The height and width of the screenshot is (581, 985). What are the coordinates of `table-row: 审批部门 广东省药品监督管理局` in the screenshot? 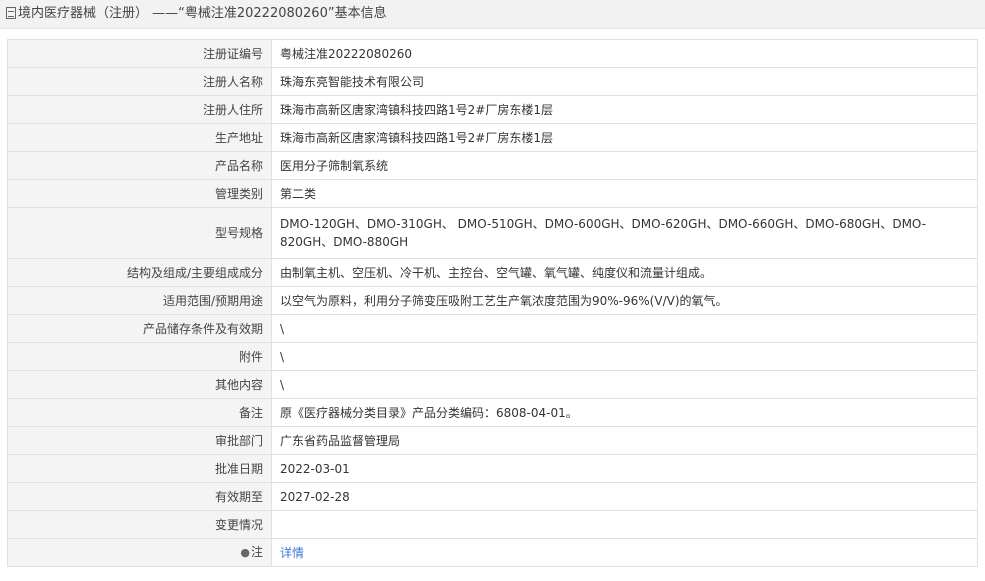 It's located at (492, 440).